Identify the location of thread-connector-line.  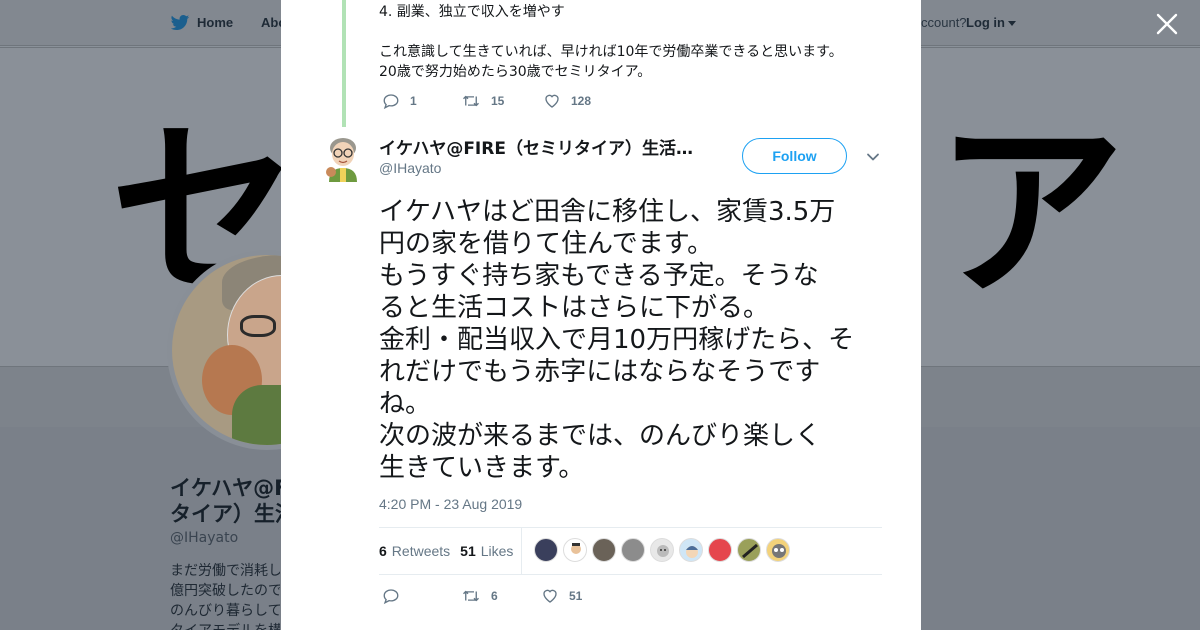
(344, 63).